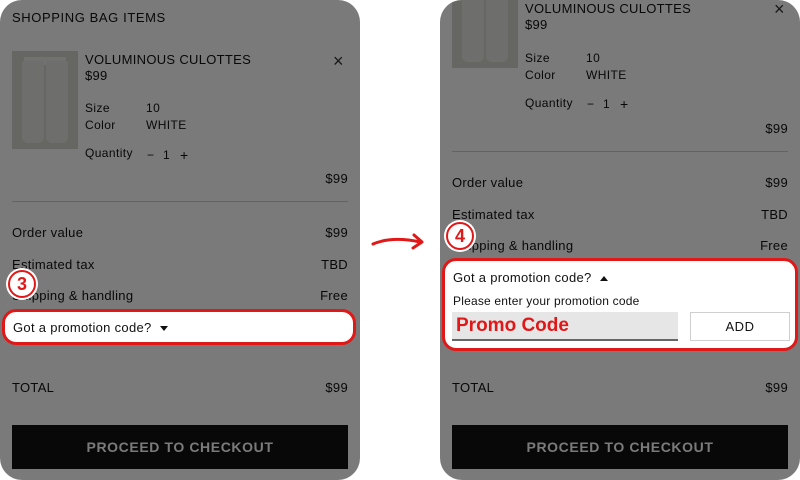 The image size is (800, 480). I want to click on caret-down-icon, so click(163, 329).